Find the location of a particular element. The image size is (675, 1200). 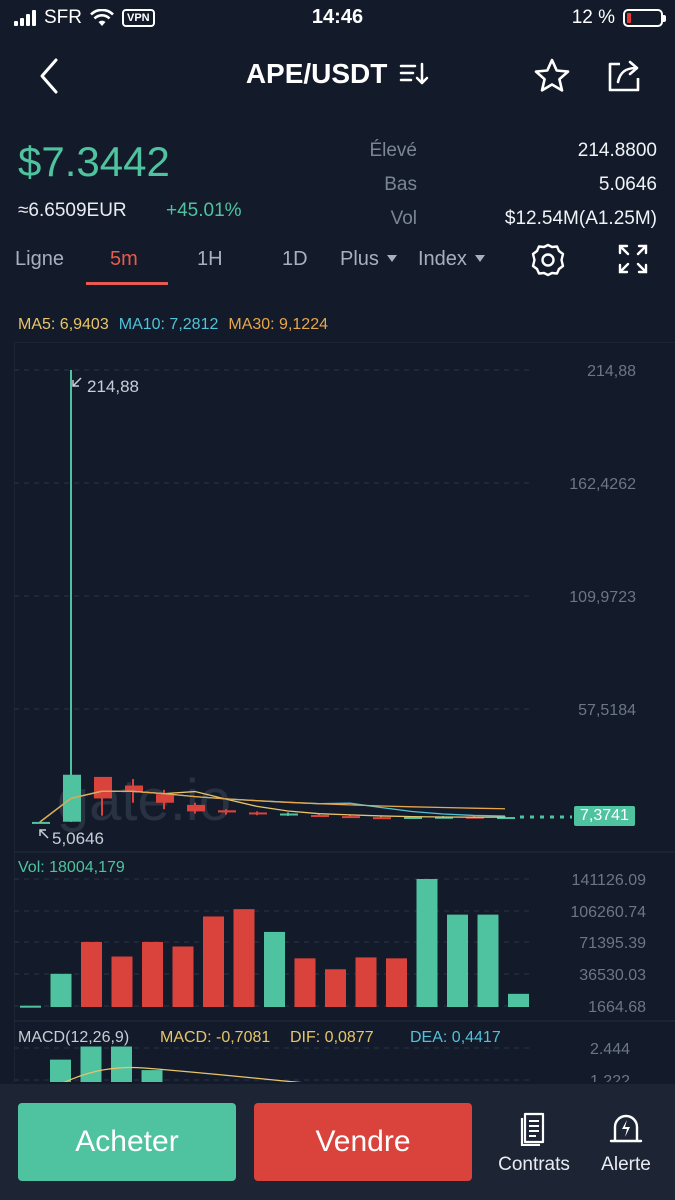

volume-legend: Vol: 18004,179 is located at coordinates (71, 867).